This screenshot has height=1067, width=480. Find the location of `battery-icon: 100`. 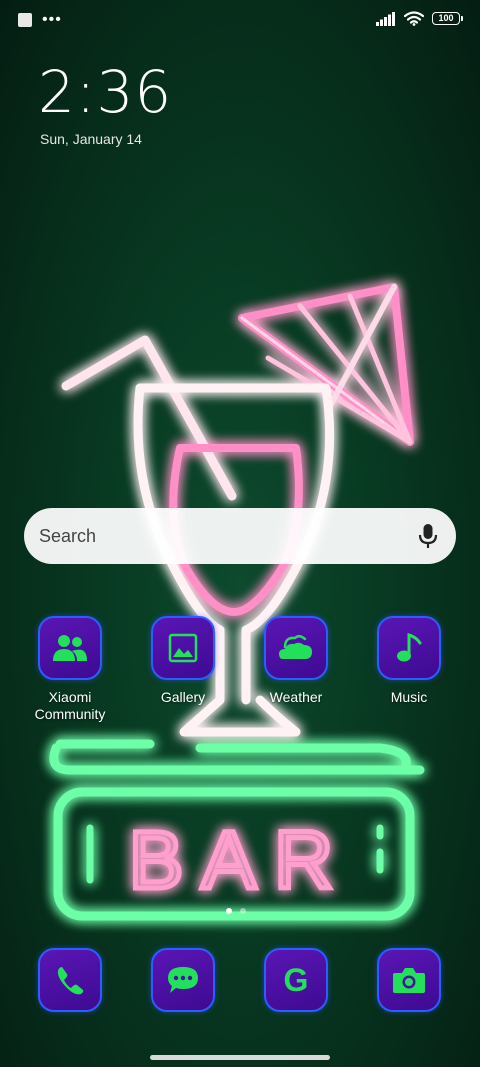

battery-icon: 100 is located at coordinates (447, 18).